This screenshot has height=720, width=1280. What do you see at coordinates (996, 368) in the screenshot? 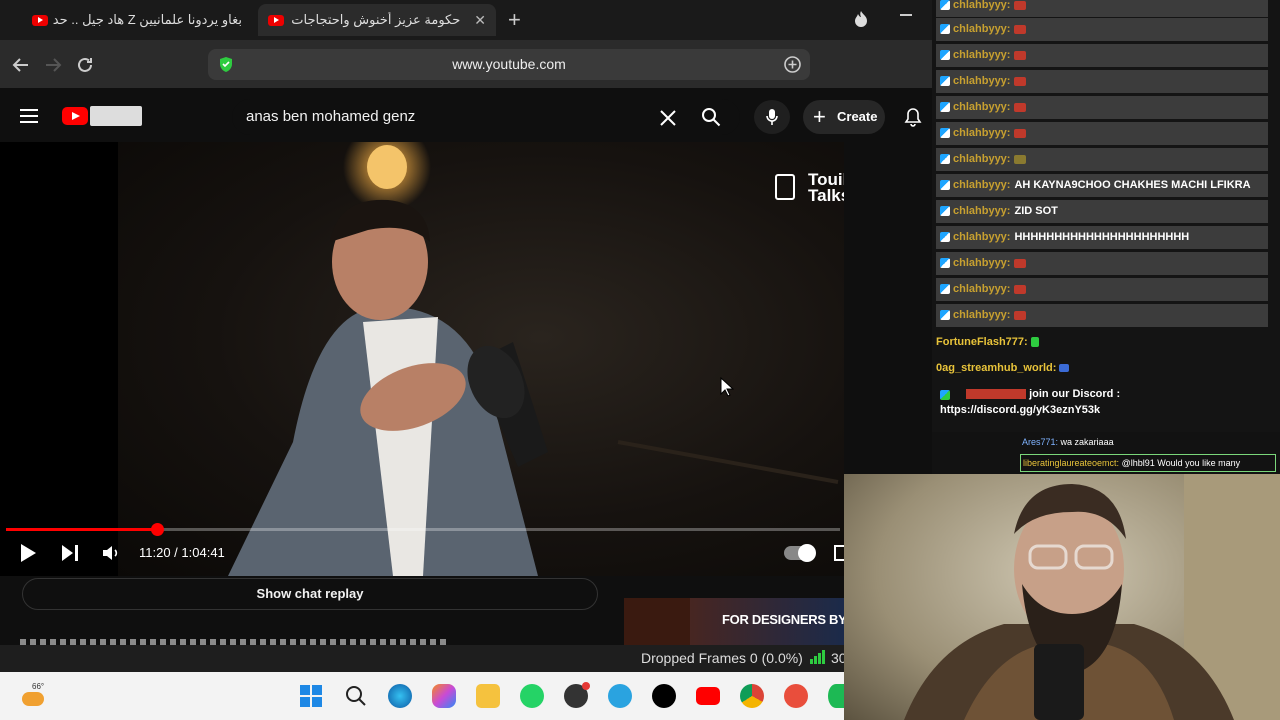
I see `chat-username: 0ag_streamhub_world:` at bounding box center [996, 368].